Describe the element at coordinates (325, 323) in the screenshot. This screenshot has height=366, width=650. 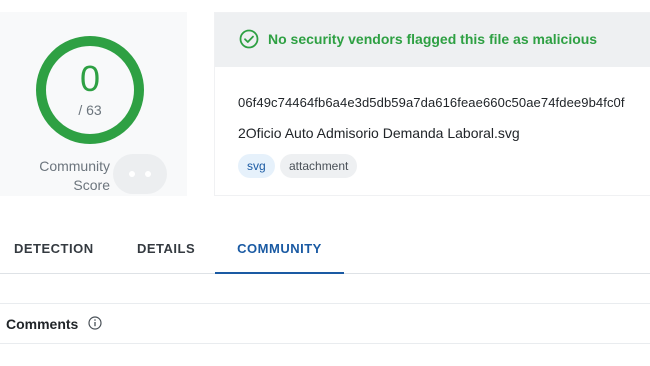
I see `comments-section-header: Comments` at that location.